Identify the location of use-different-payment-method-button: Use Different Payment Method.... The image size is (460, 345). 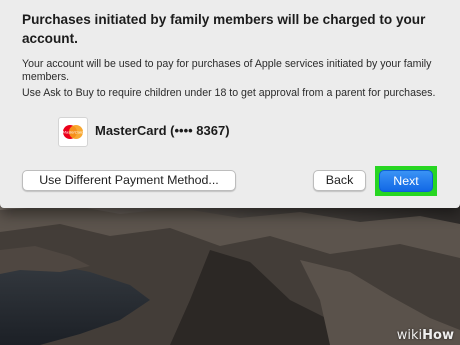
(129, 180).